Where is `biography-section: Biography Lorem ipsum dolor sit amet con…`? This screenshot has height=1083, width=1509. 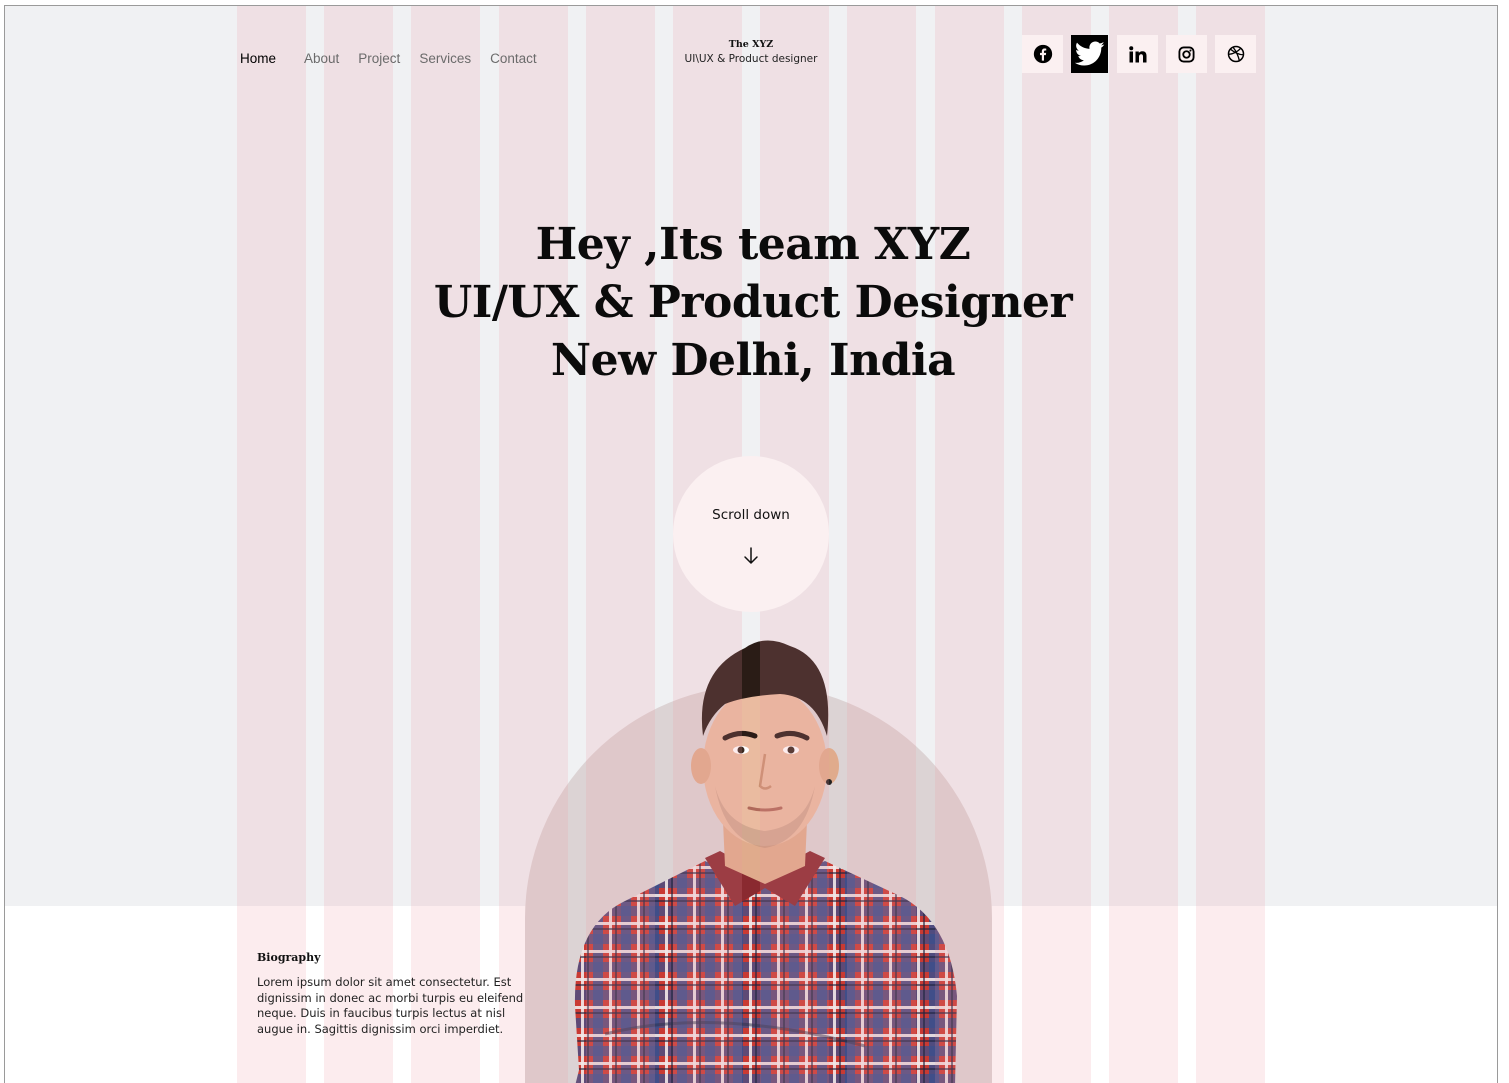 biography-section: Biography Lorem ipsum dolor sit amet con… is located at coordinates (397, 994).